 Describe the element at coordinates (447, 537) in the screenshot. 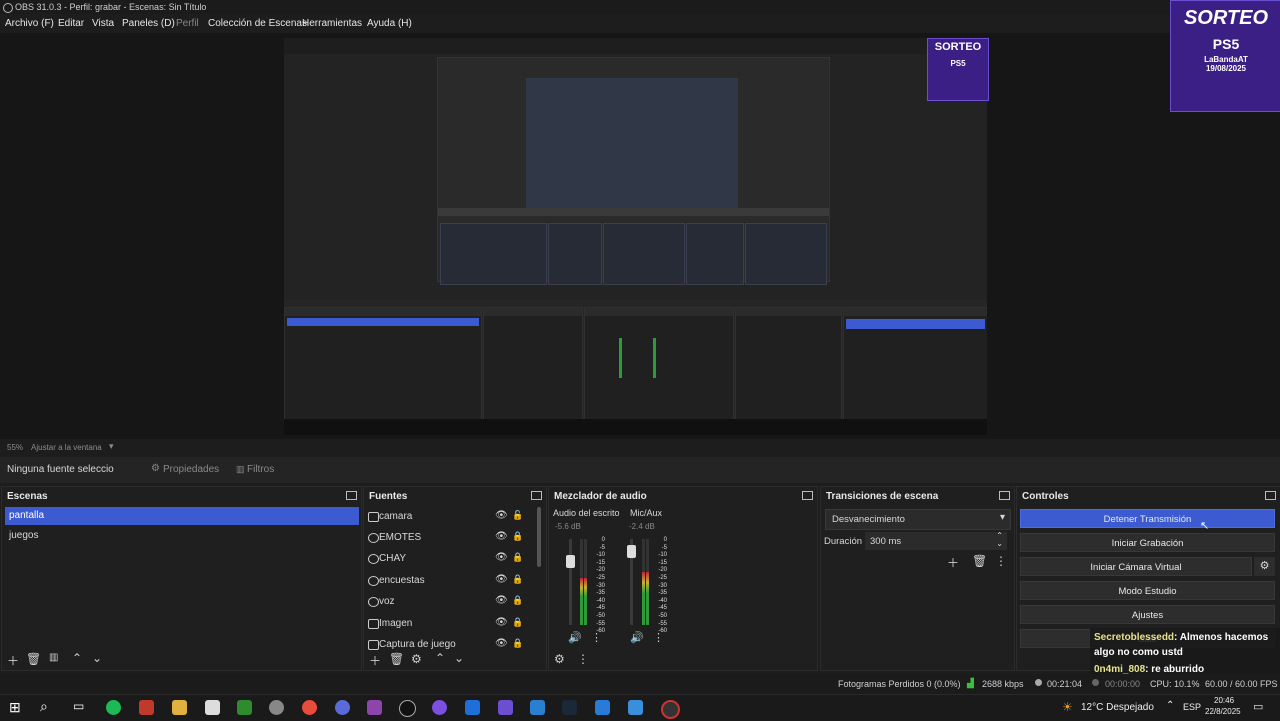

I see `source-item: EMOTES 👁 🔒` at that location.